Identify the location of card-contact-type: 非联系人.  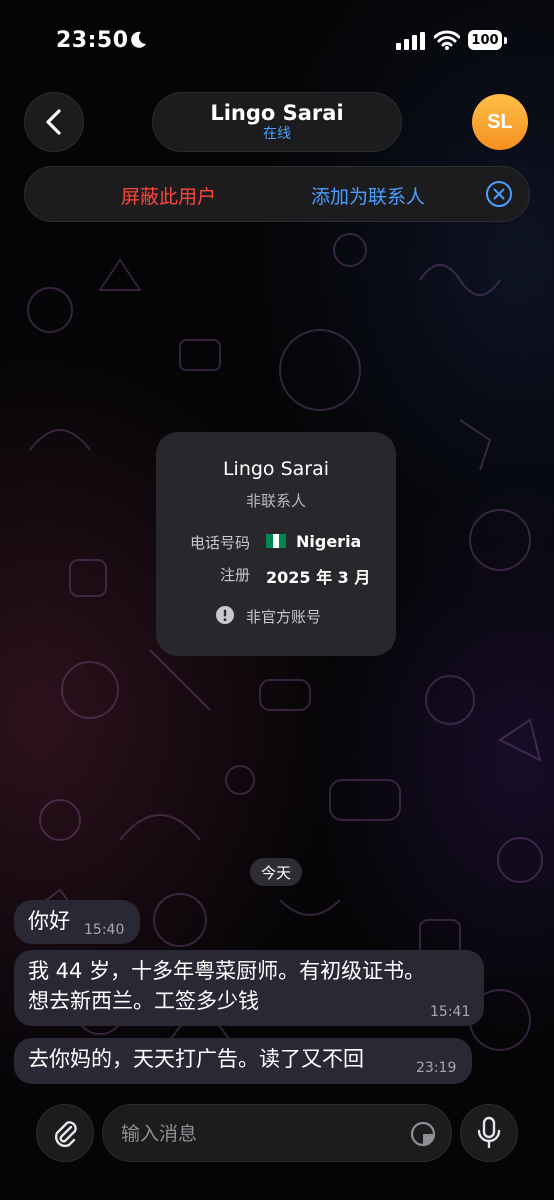
(275, 501).